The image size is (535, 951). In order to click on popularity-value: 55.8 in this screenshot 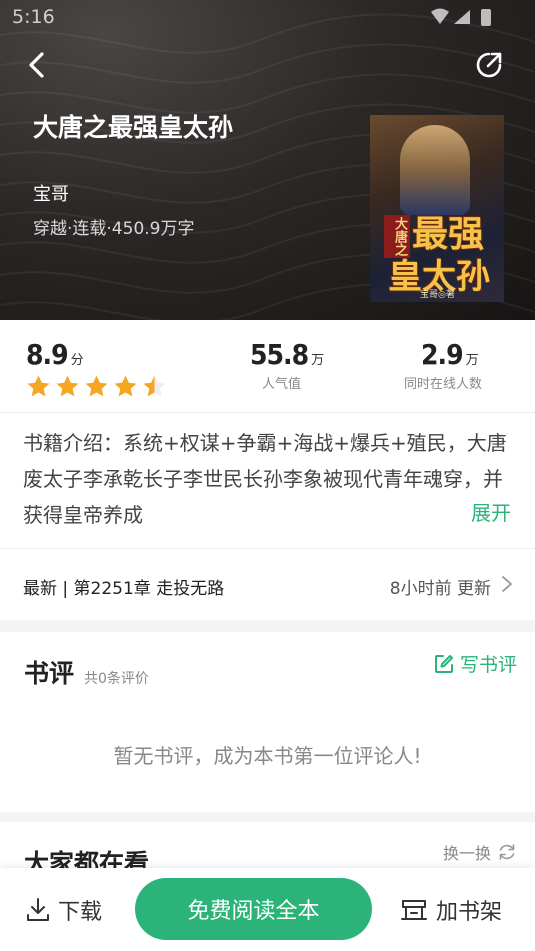, I will do `click(279, 354)`.